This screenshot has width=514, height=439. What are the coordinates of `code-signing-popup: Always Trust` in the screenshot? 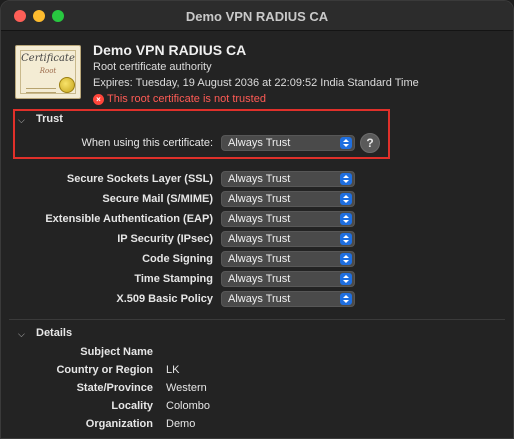 It's located at (288, 259).